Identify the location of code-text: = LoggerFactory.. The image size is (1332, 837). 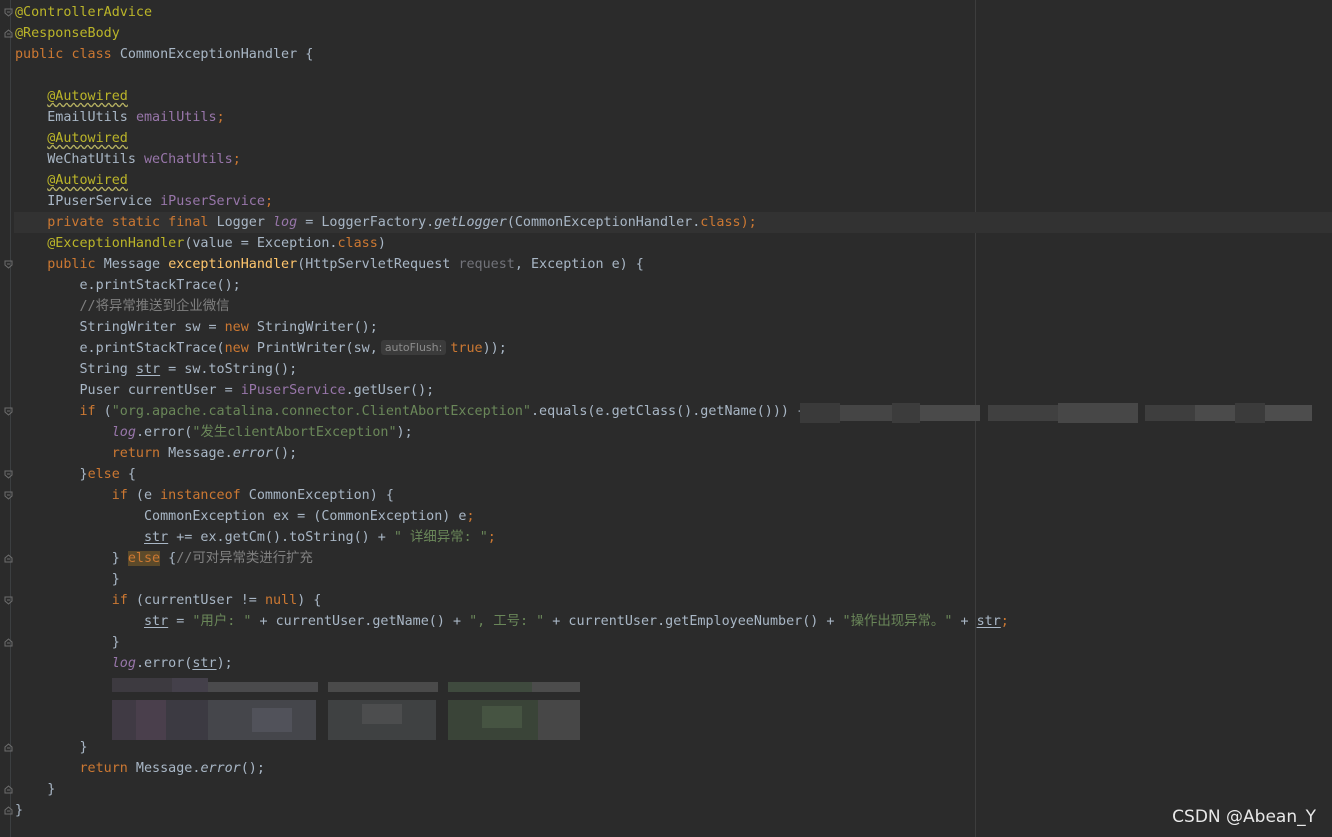
(370, 222).